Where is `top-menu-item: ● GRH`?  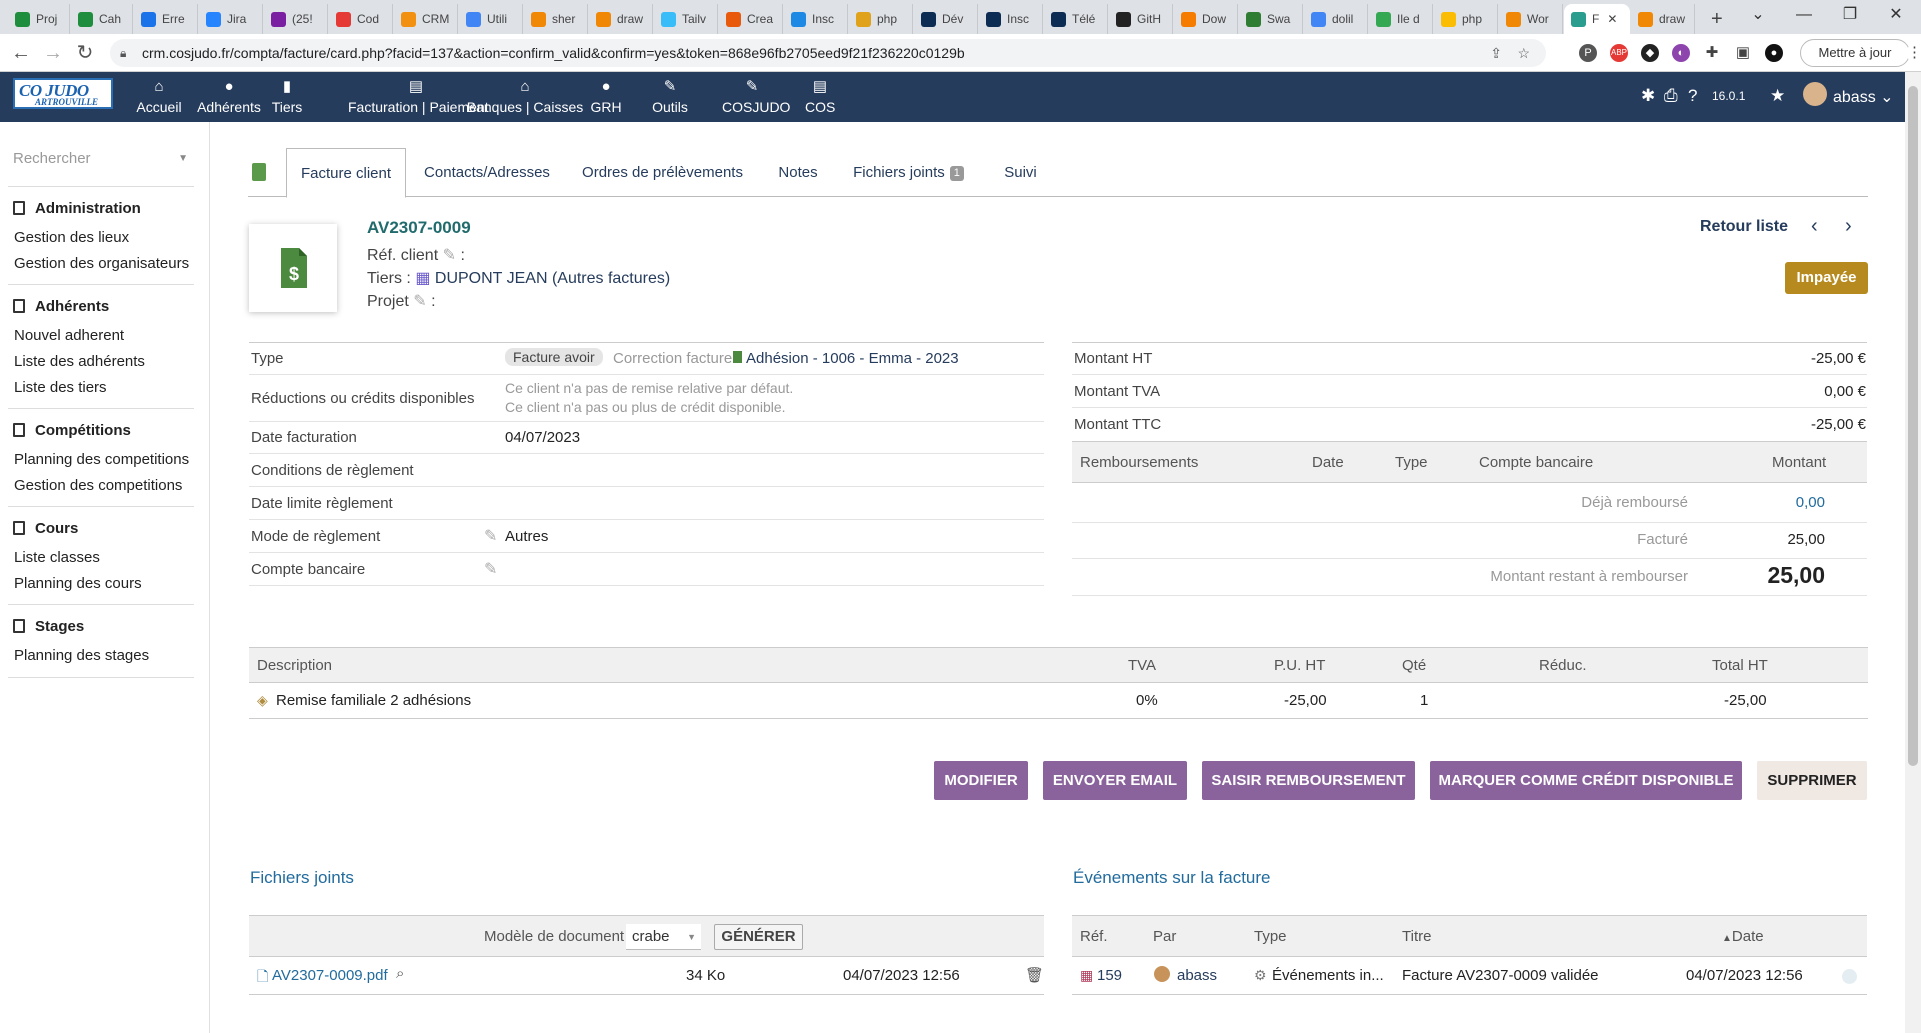 top-menu-item: ● GRH is located at coordinates (606, 96).